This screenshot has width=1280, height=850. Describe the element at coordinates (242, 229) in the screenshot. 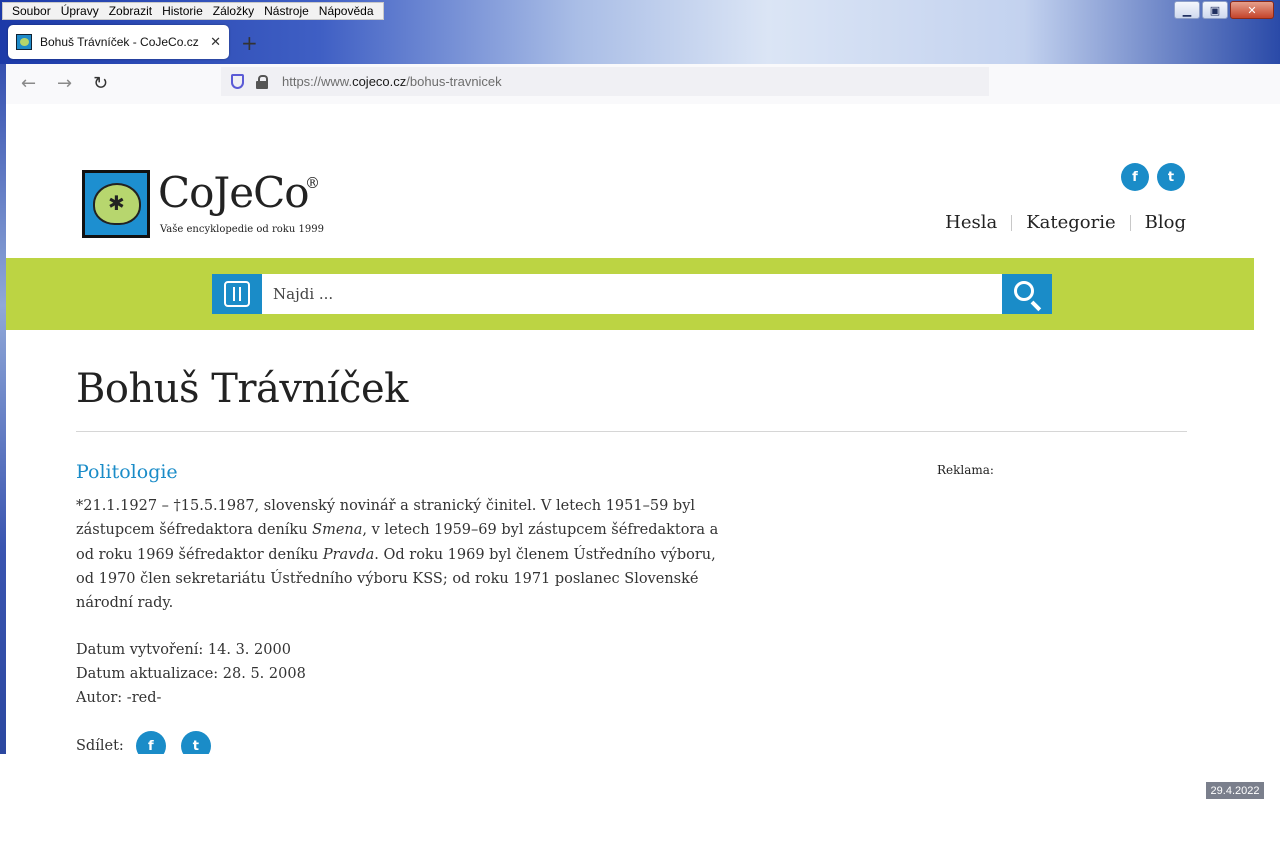

I see `logo-tagline: Vaše encyklopedie od roku 1999` at that location.